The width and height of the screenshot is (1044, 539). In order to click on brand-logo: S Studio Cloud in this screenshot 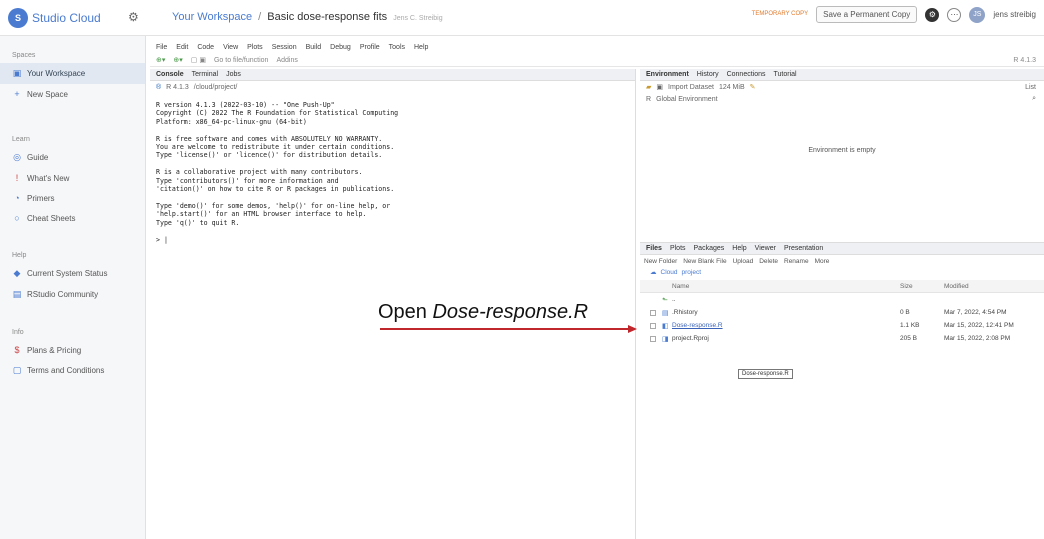, I will do `click(54, 18)`.